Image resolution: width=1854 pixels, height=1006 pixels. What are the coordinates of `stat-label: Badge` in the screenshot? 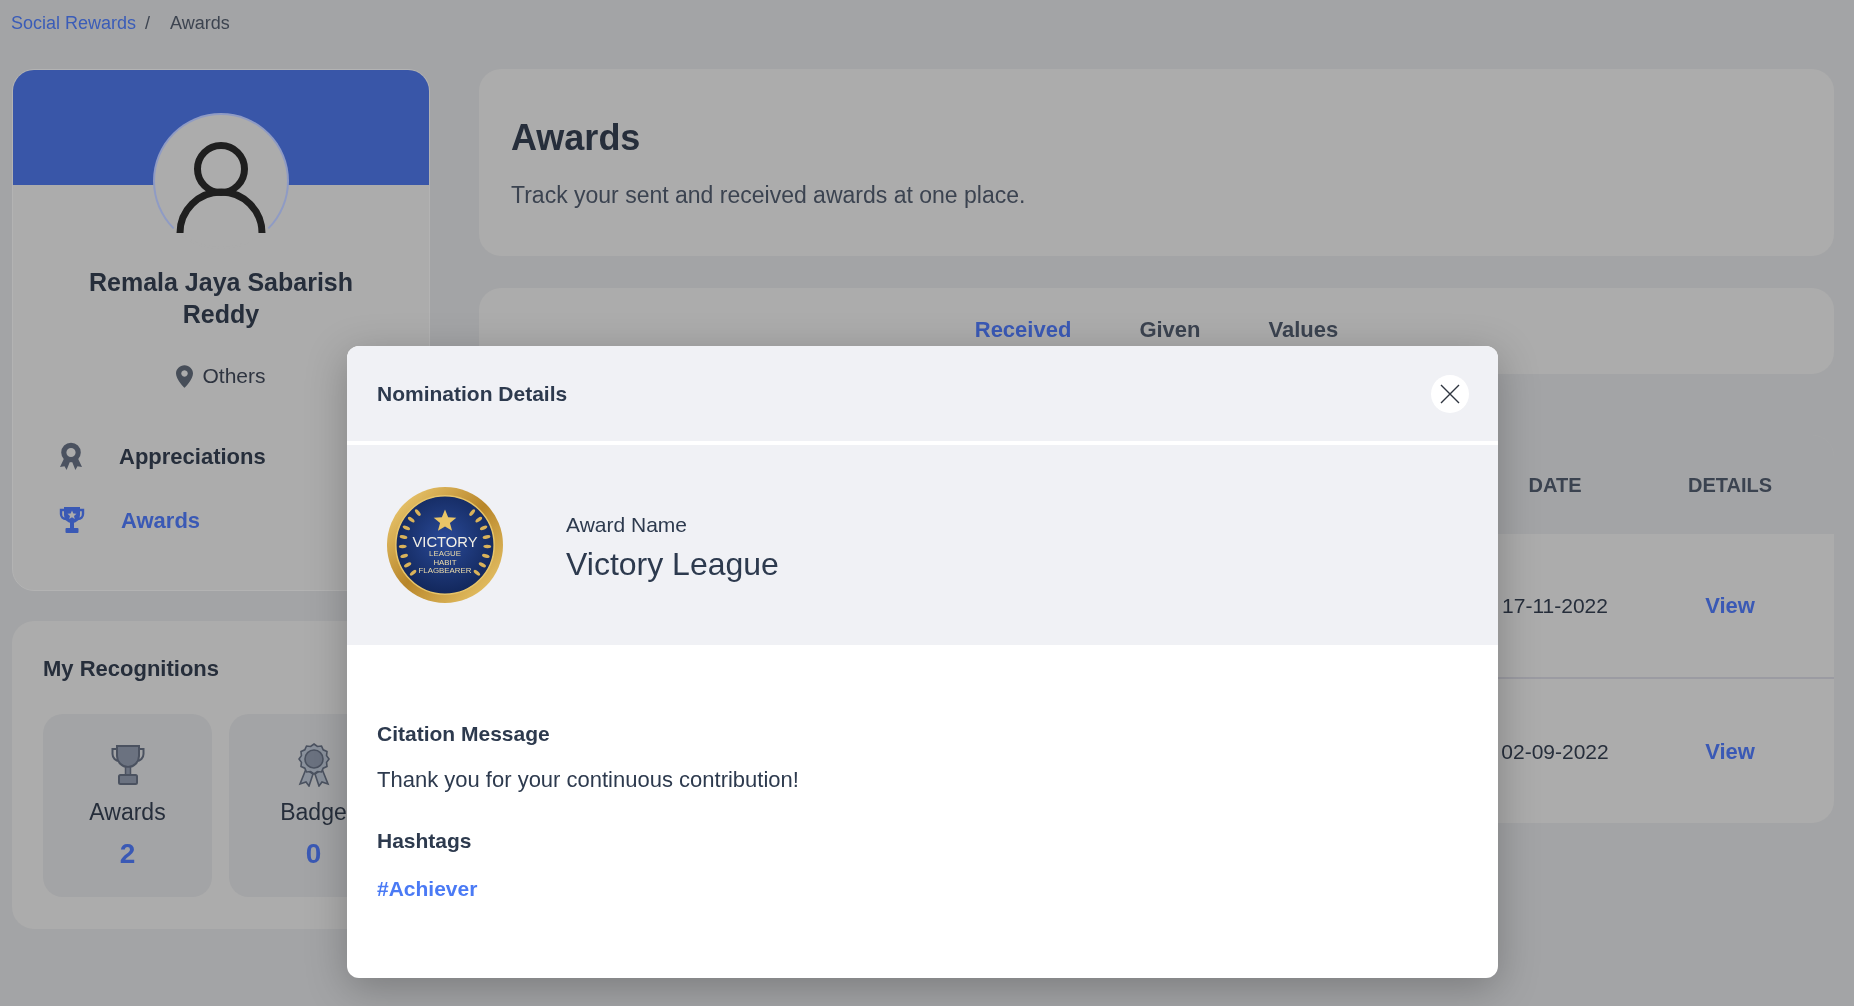 It's located at (313, 812).